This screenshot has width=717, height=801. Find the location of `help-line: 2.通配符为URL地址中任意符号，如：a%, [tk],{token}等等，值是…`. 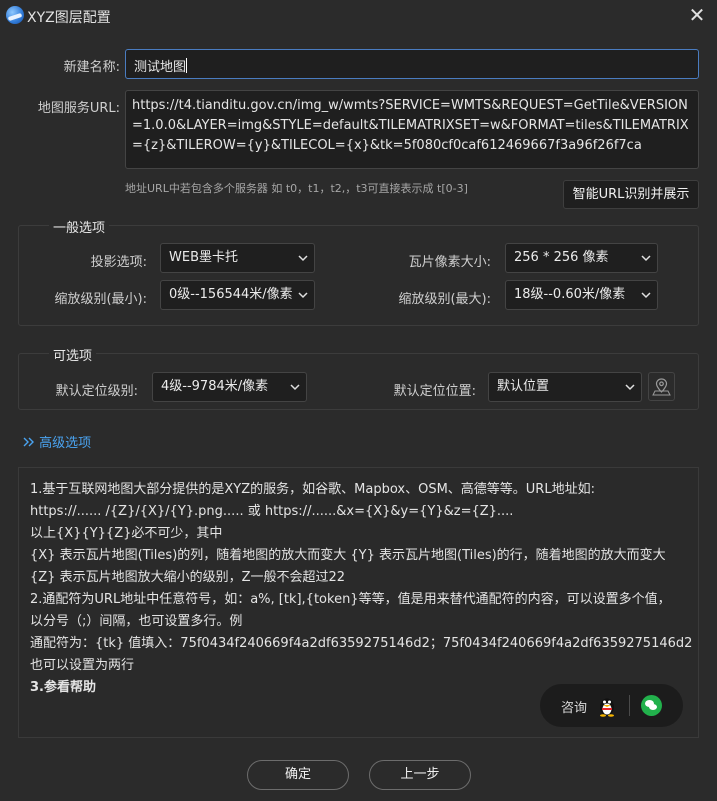

help-line: 2.通配符为URL地址中任意符号，如：a%, [tk],{token}等等，值是… is located at coordinates (350, 599).